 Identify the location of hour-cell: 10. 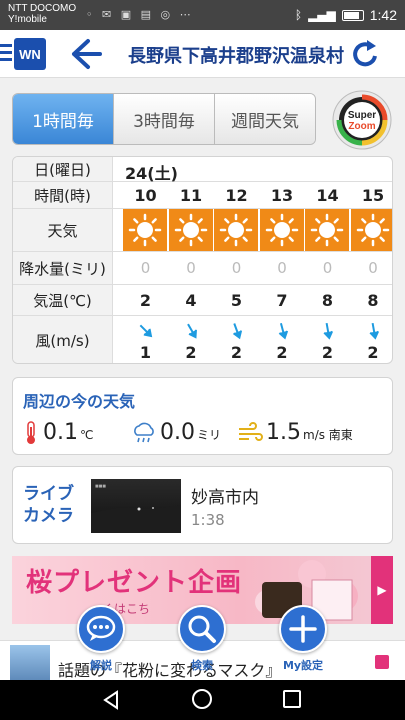
(145, 195).